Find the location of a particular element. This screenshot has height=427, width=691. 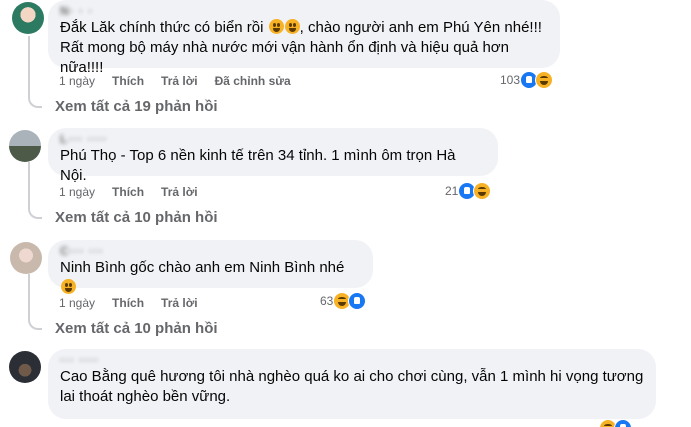

reaction-summary is located at coordinates (615, 422).